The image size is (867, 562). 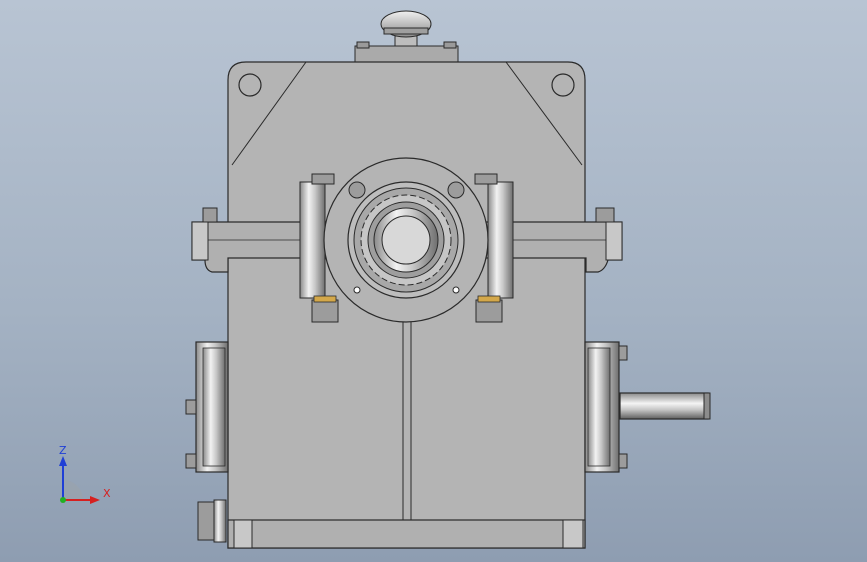 I want to click on output-shaft, so click(x=665, y=406).